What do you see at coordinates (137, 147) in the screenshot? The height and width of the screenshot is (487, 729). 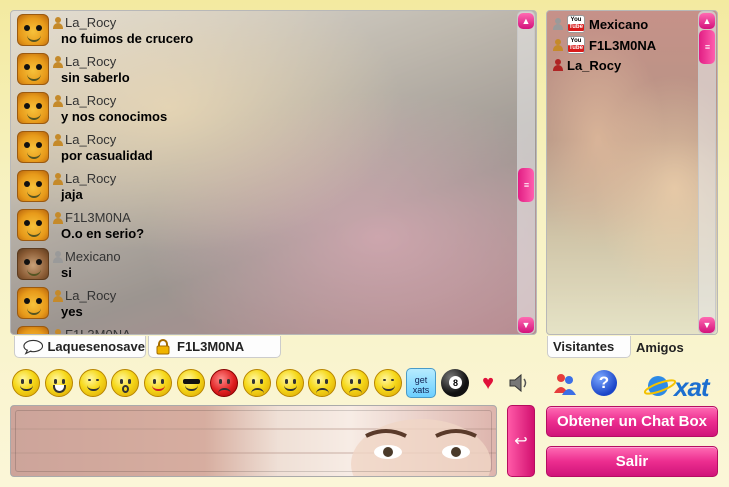 I see `message-row: La_Rocy por casualidad` at bounding box center [137, 147].